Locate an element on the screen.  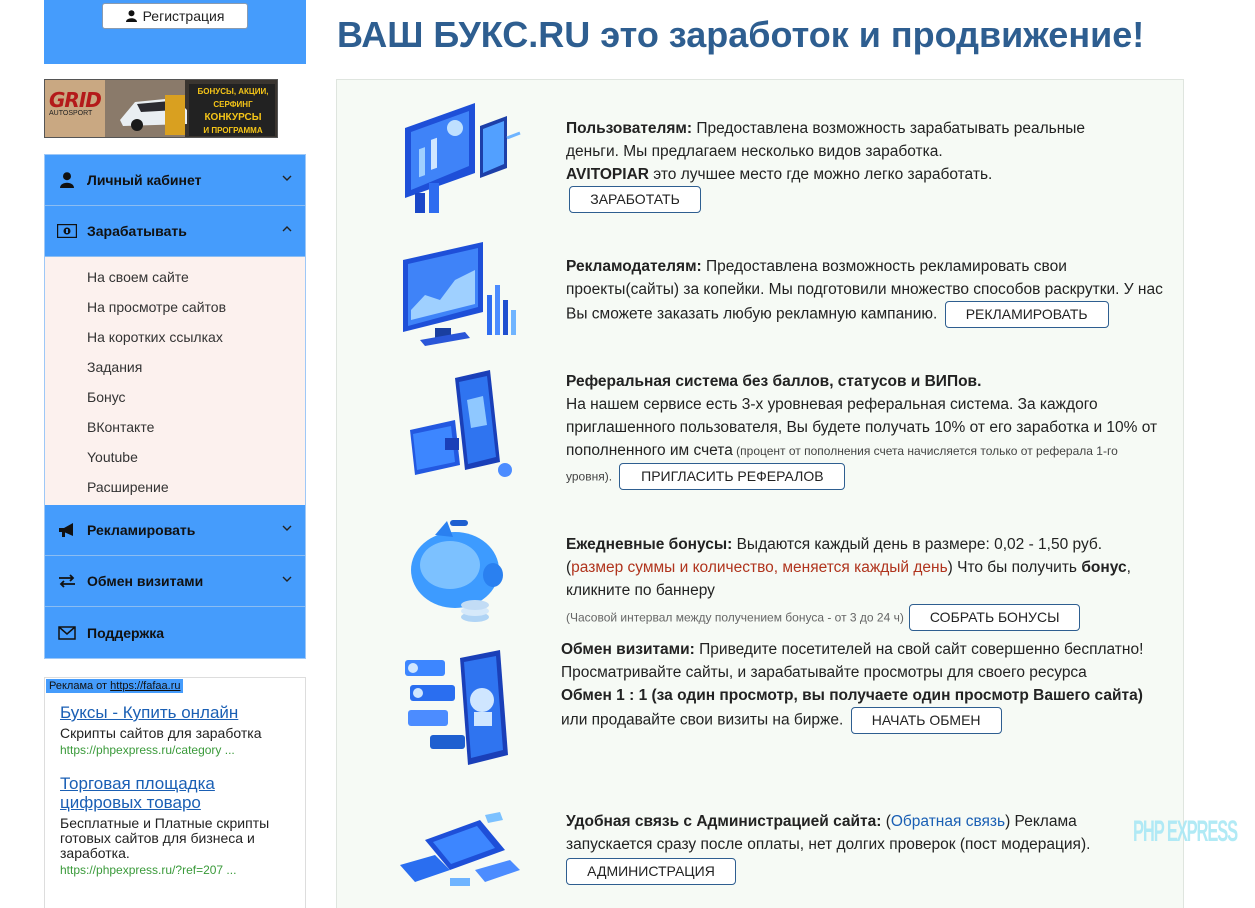
exchange-icon is located at coordinates (67, 581).